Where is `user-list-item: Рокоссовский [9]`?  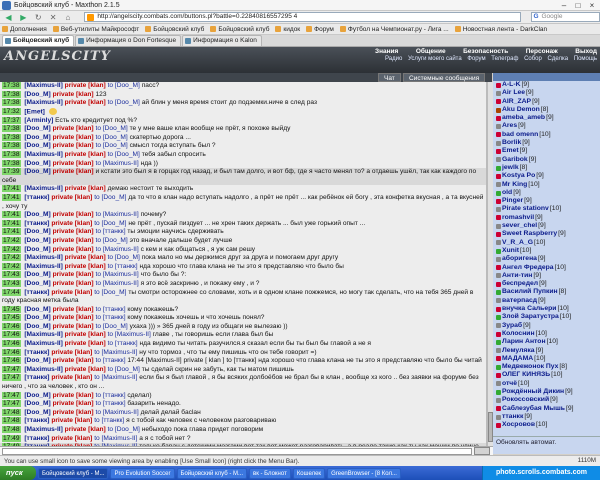 user-list-item: Рокоссовский [9] is located at coordinates (546, 400).